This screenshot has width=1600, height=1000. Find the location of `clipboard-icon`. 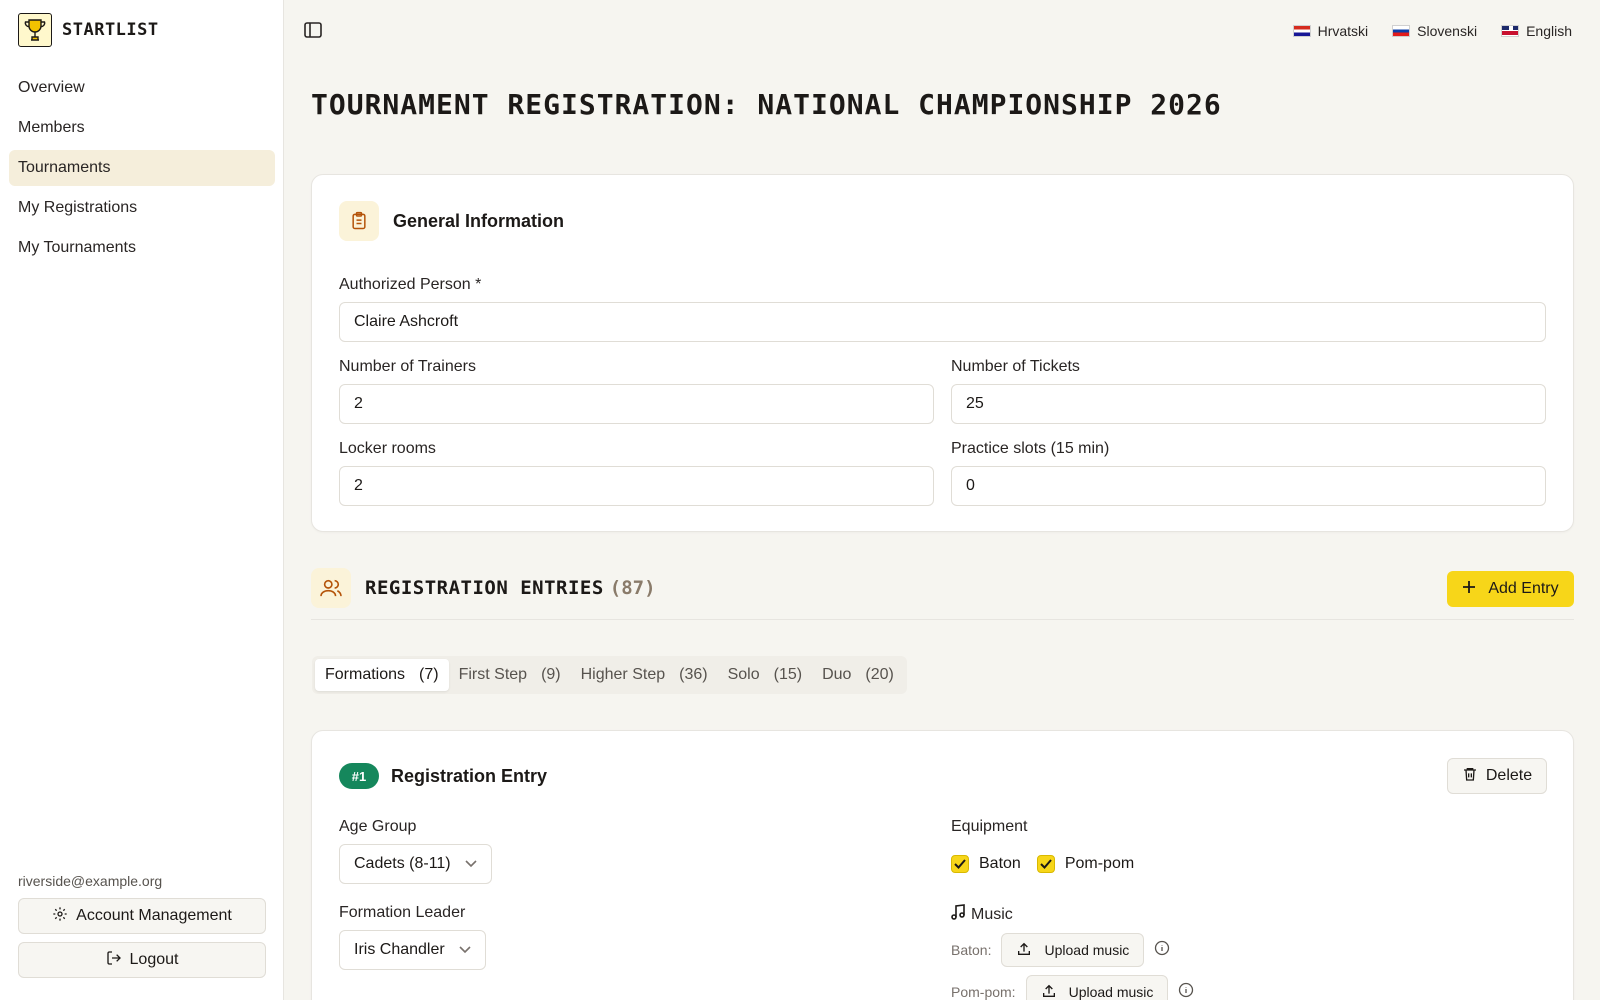

clipboard-icon is located at coordinates (359, 221).